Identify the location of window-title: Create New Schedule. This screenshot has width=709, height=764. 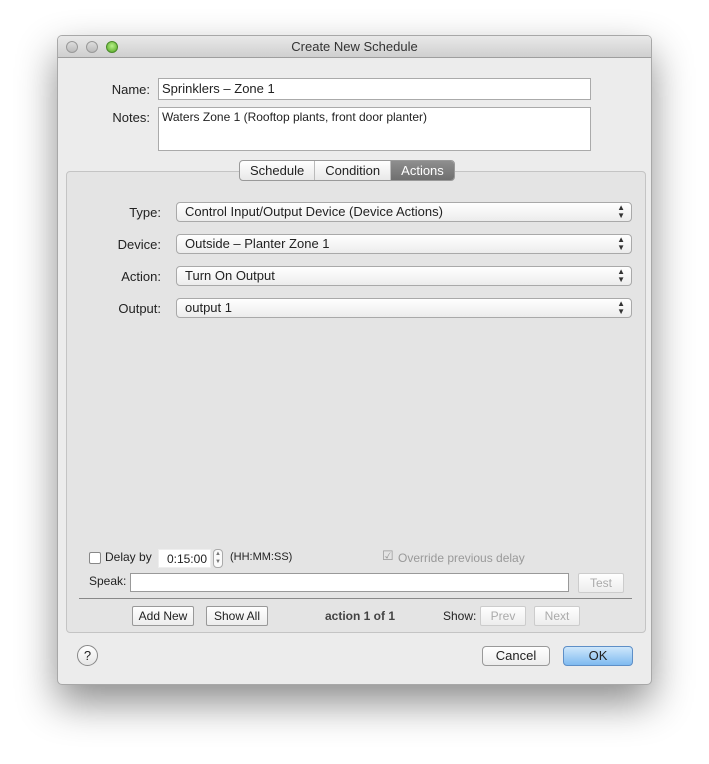
(354, 46).